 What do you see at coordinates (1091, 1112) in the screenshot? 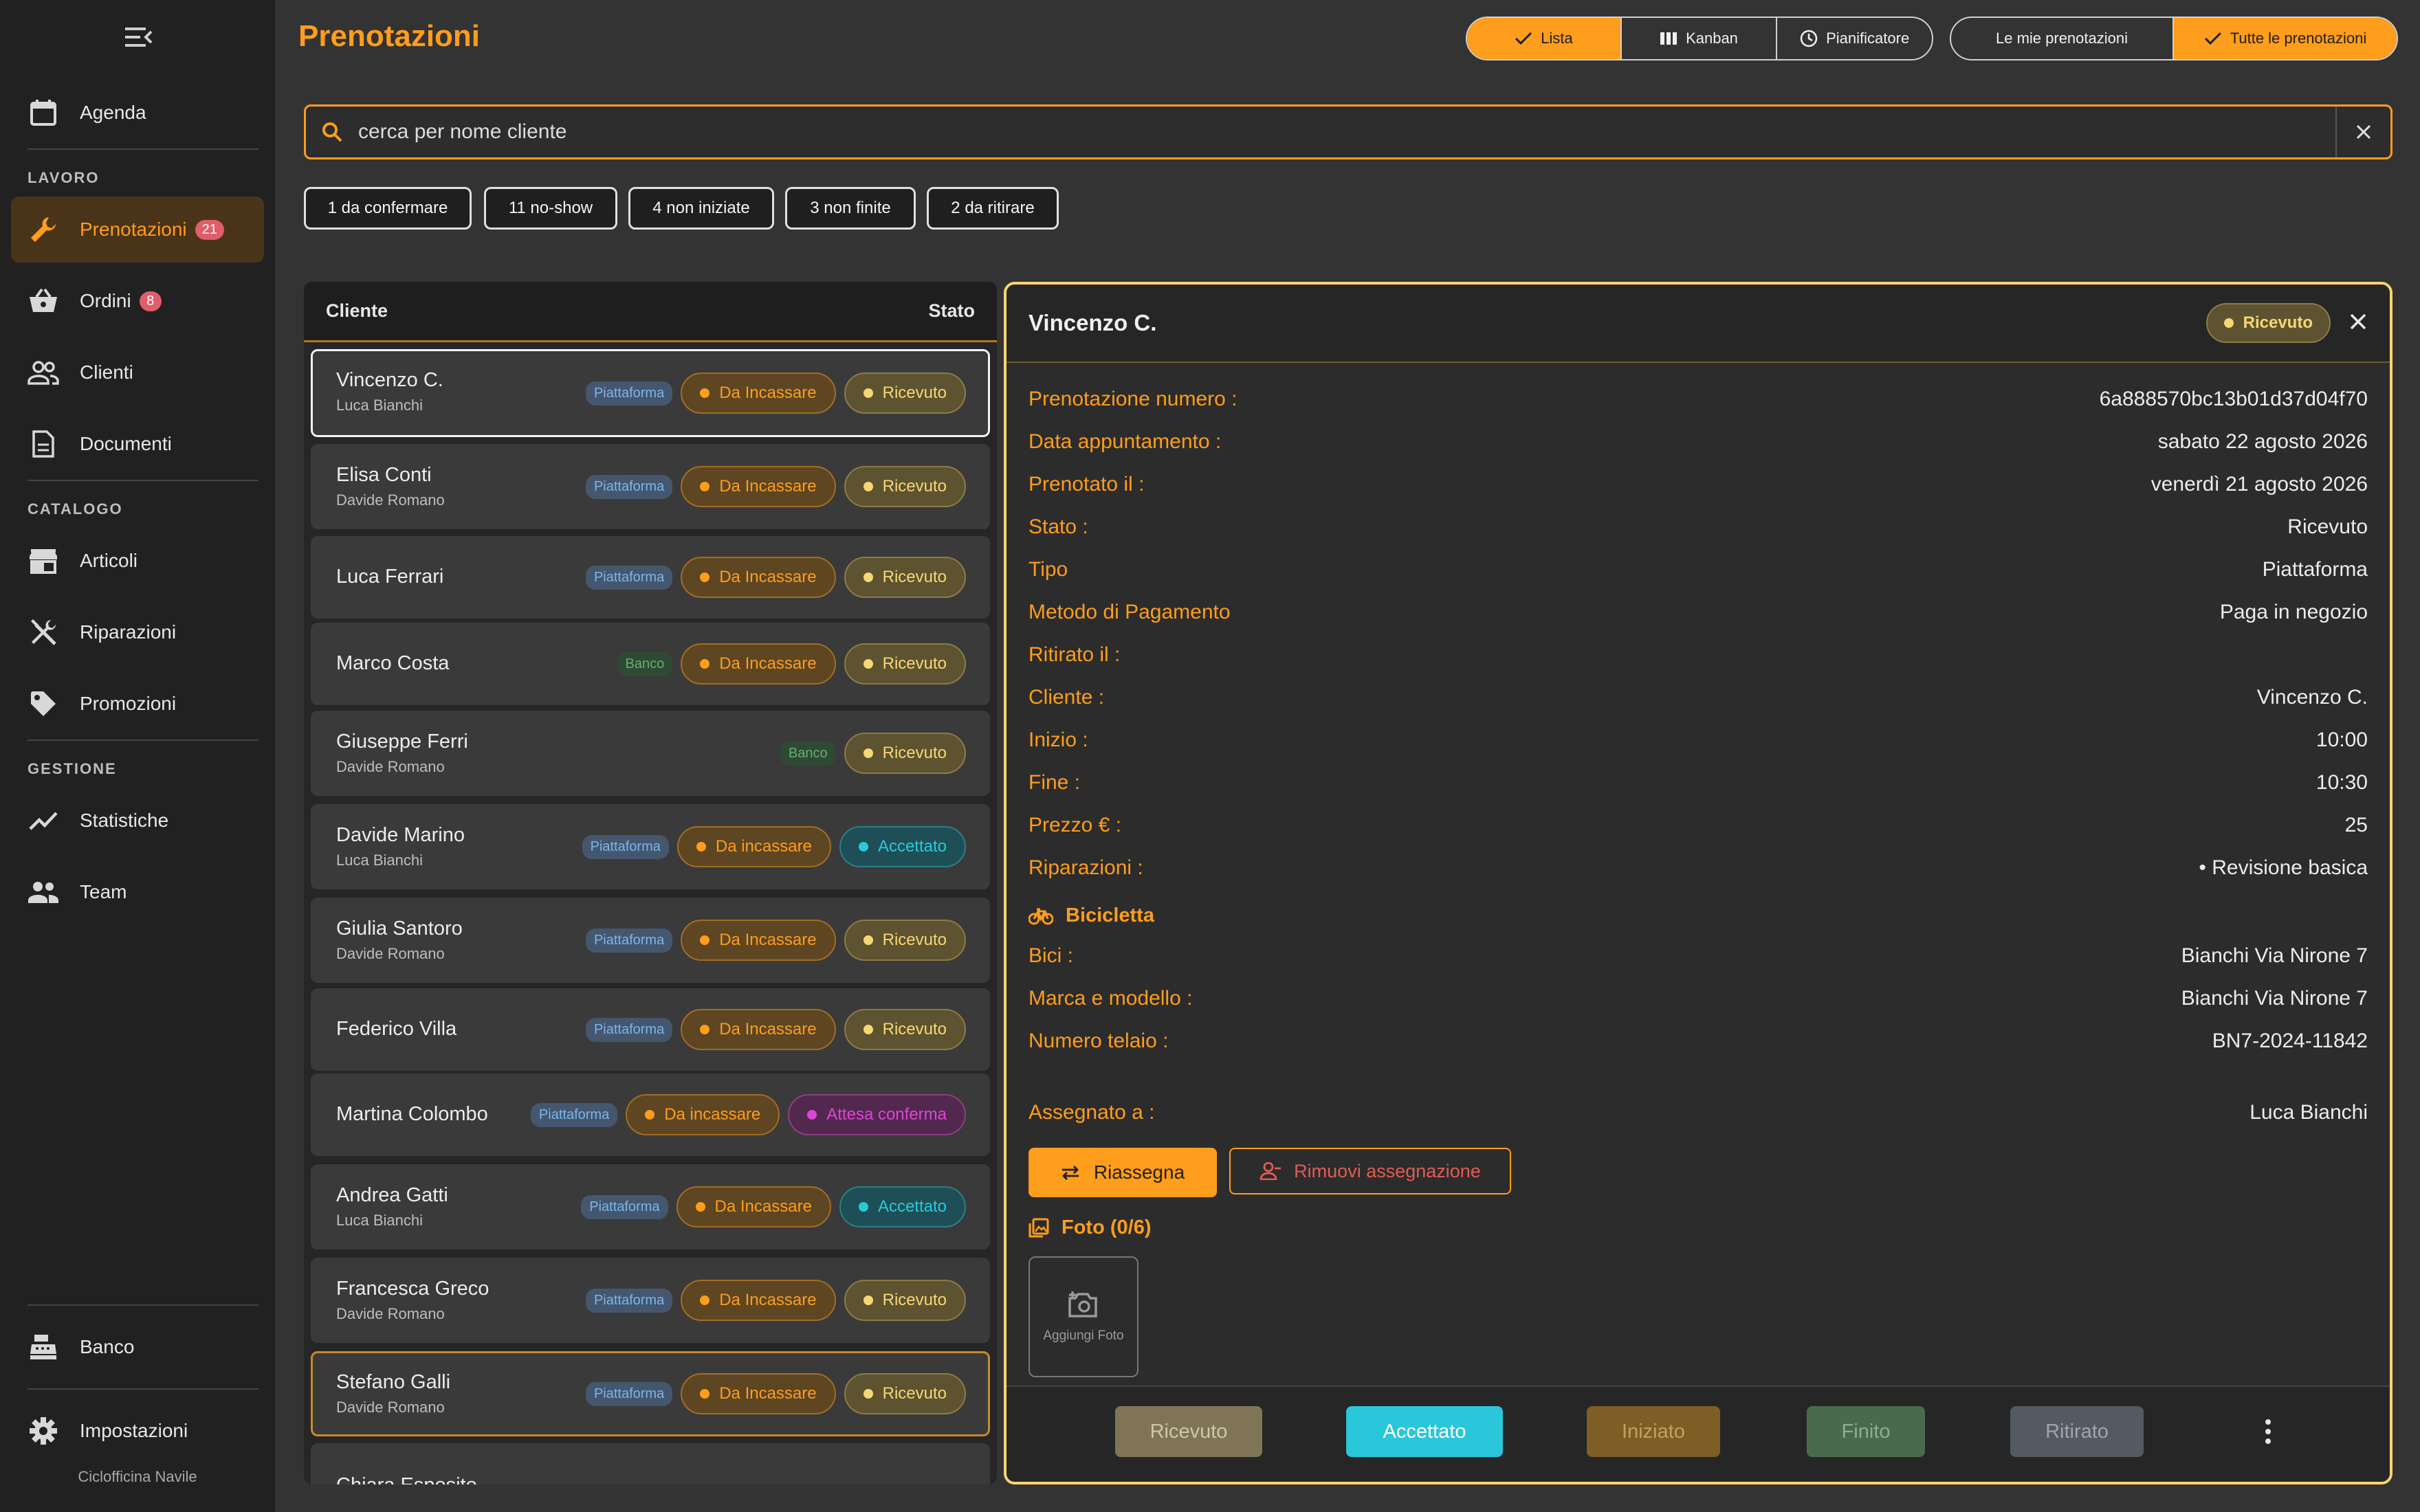
I see `assigned-label: Assegnato a :` at bounding box center [1091, 1112].